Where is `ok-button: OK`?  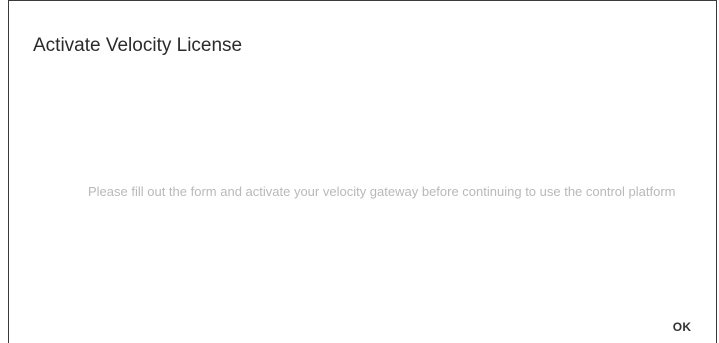
ok-button: OK is located at coordinates (682, 327).